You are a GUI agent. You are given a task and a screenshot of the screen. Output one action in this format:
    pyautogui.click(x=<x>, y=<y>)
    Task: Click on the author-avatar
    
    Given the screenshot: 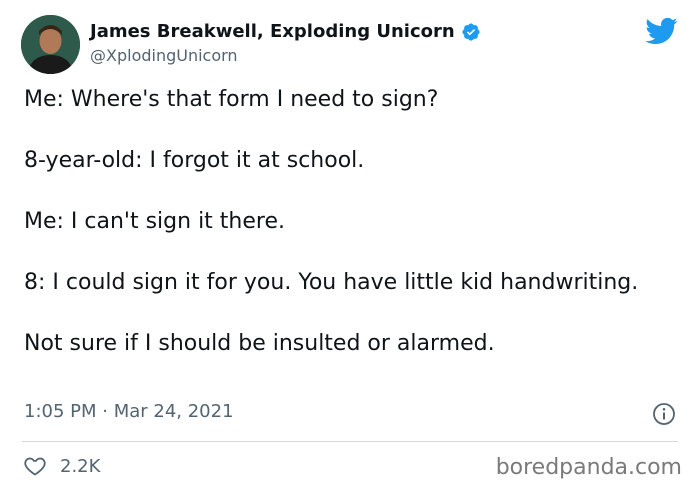 What is the action you would take?
    pyautogui.click(x=50, y=44)
    